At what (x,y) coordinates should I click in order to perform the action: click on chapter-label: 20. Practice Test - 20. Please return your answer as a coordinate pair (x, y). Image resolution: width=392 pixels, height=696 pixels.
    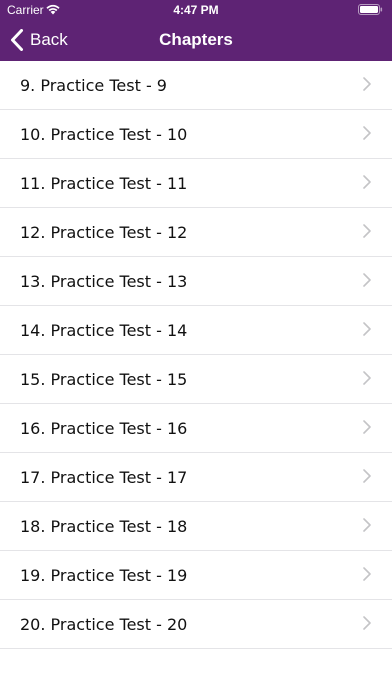
    Looking at the image, I should click on (104, 624).